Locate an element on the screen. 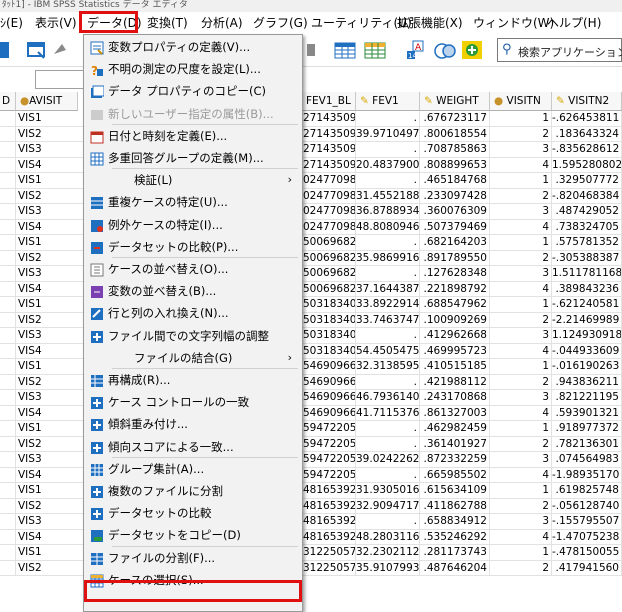 Image resolution: width=622 pixels, height=612 pixels. cell-visitn2: -.056128740 is located at coordinates (587, 506).